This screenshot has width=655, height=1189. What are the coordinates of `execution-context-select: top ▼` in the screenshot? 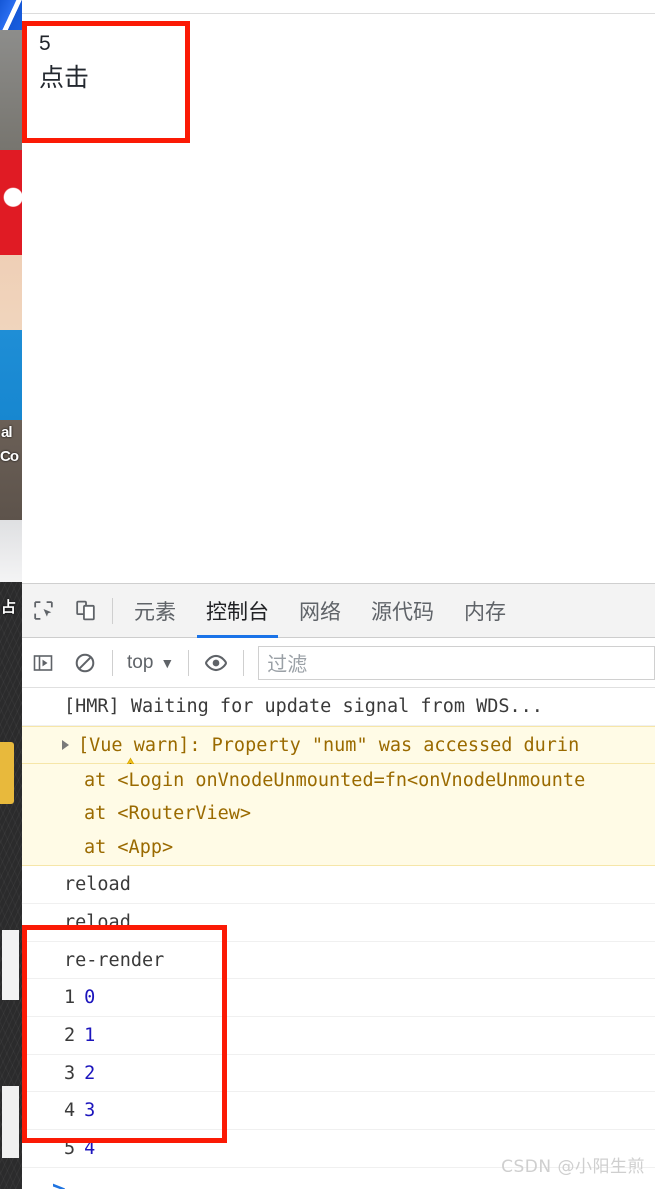 It's located at (150, 663).